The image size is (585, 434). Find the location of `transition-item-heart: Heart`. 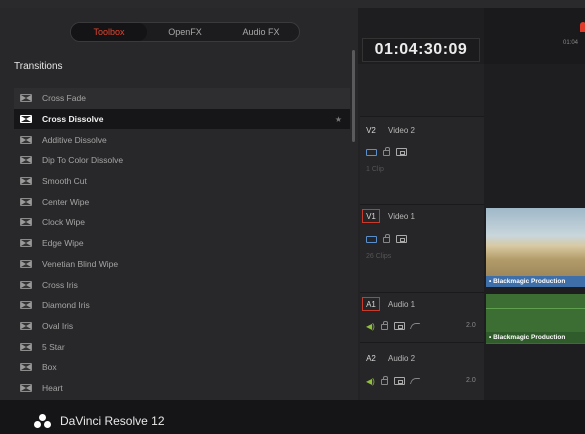

transition-item-heart: Heart is located at coordinates (182, 388).